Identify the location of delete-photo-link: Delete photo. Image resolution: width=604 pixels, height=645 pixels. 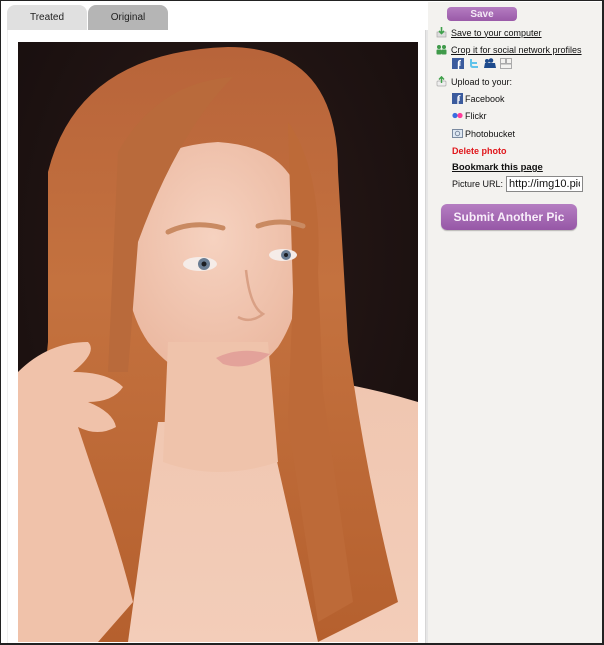
(479, 151).